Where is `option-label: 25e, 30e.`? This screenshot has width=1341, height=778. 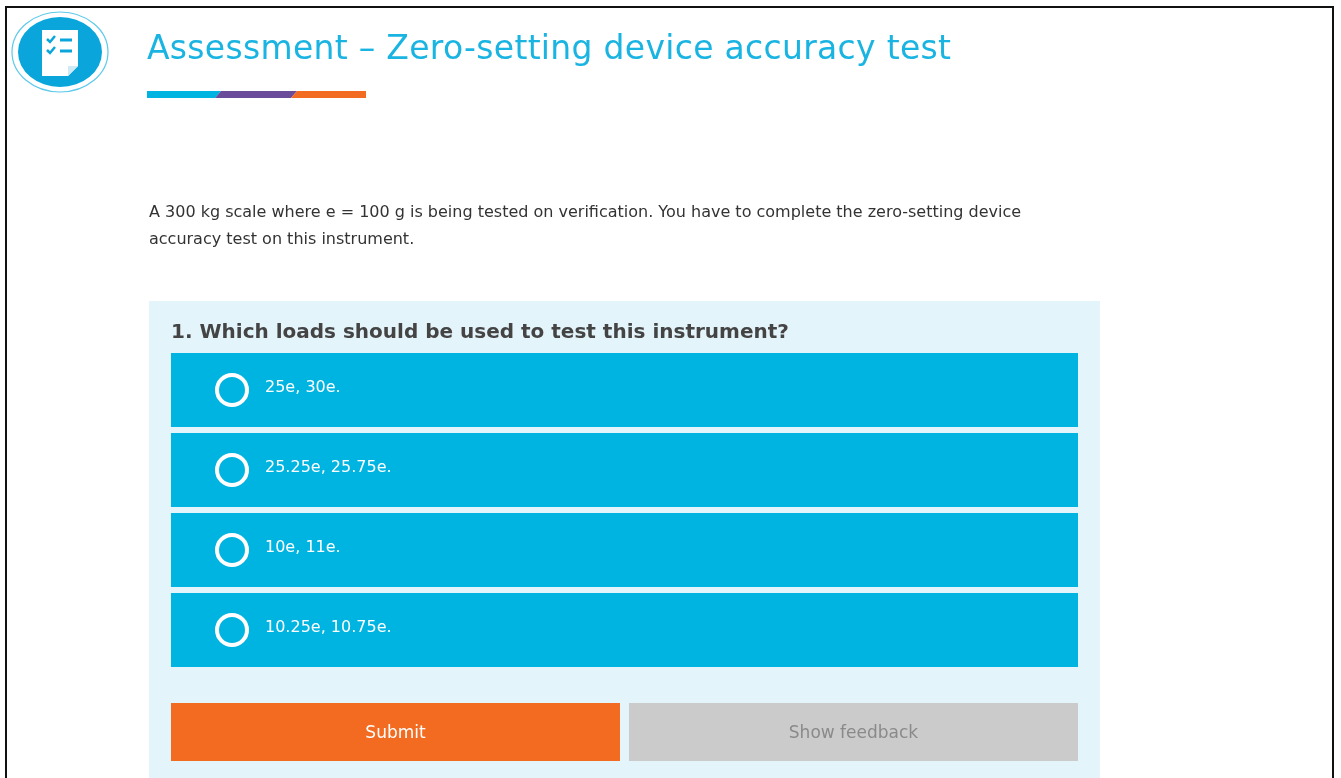 option-label: 25e, 30e. is located at coordinates (303, 386).